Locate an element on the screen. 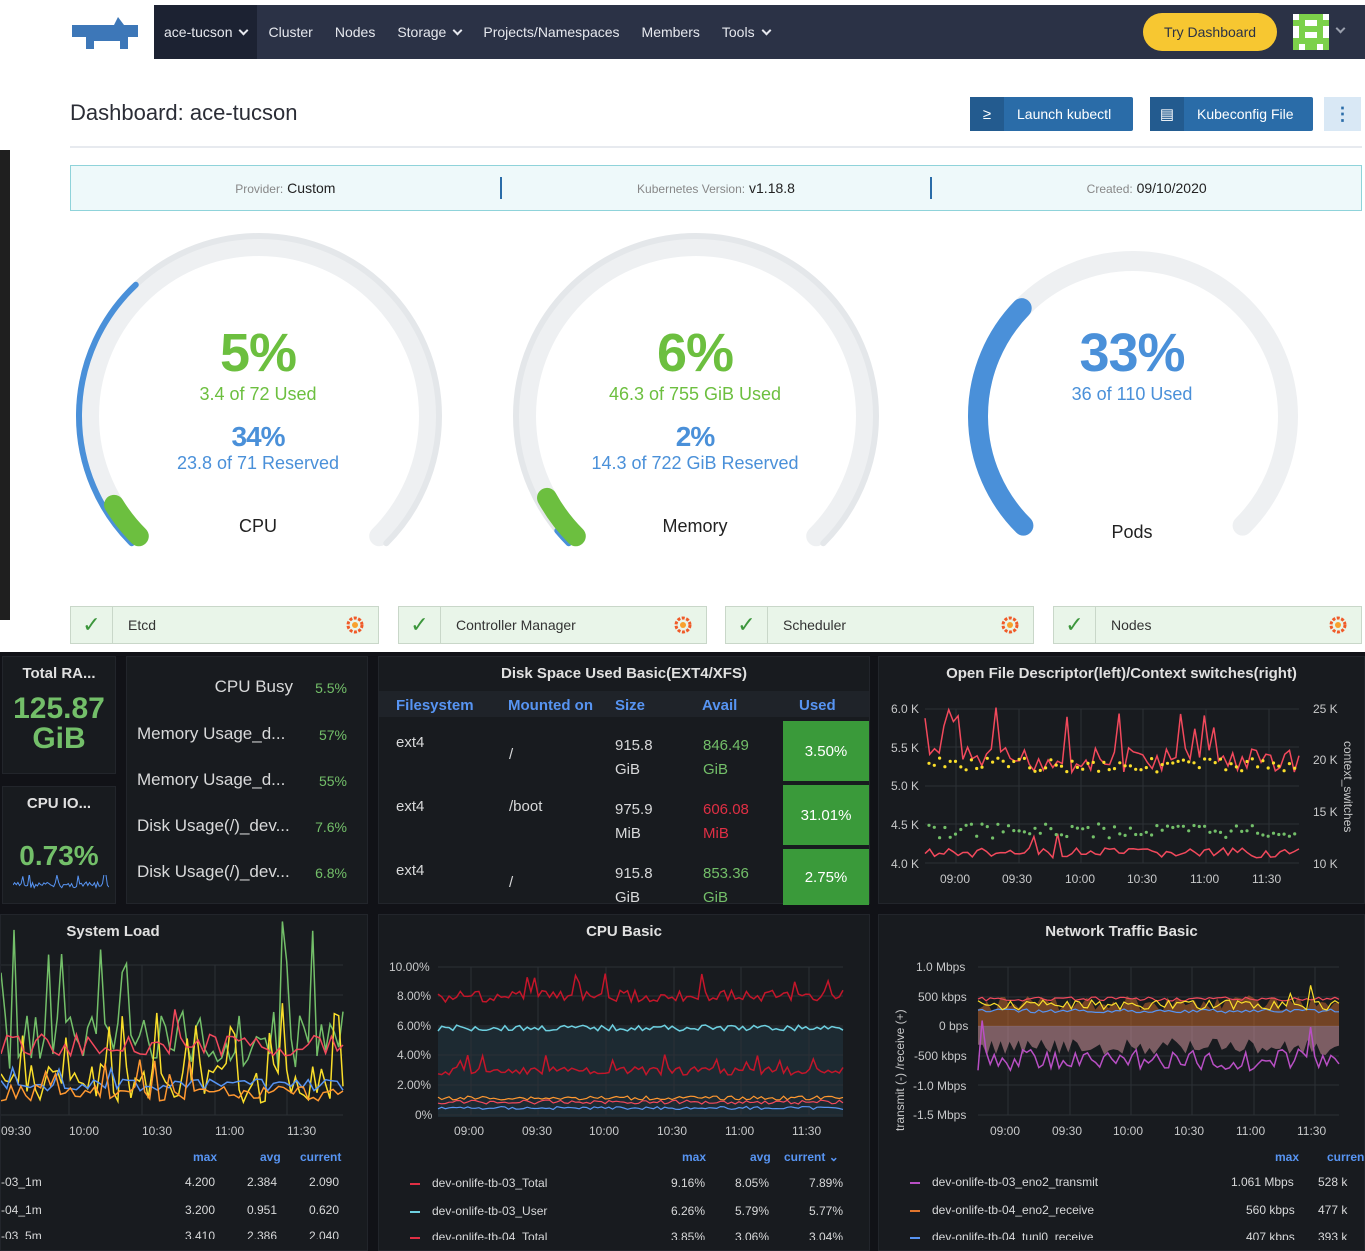  total-ram-panel: Total RA... 125.87 GiB is located at coordinates (59, 715).